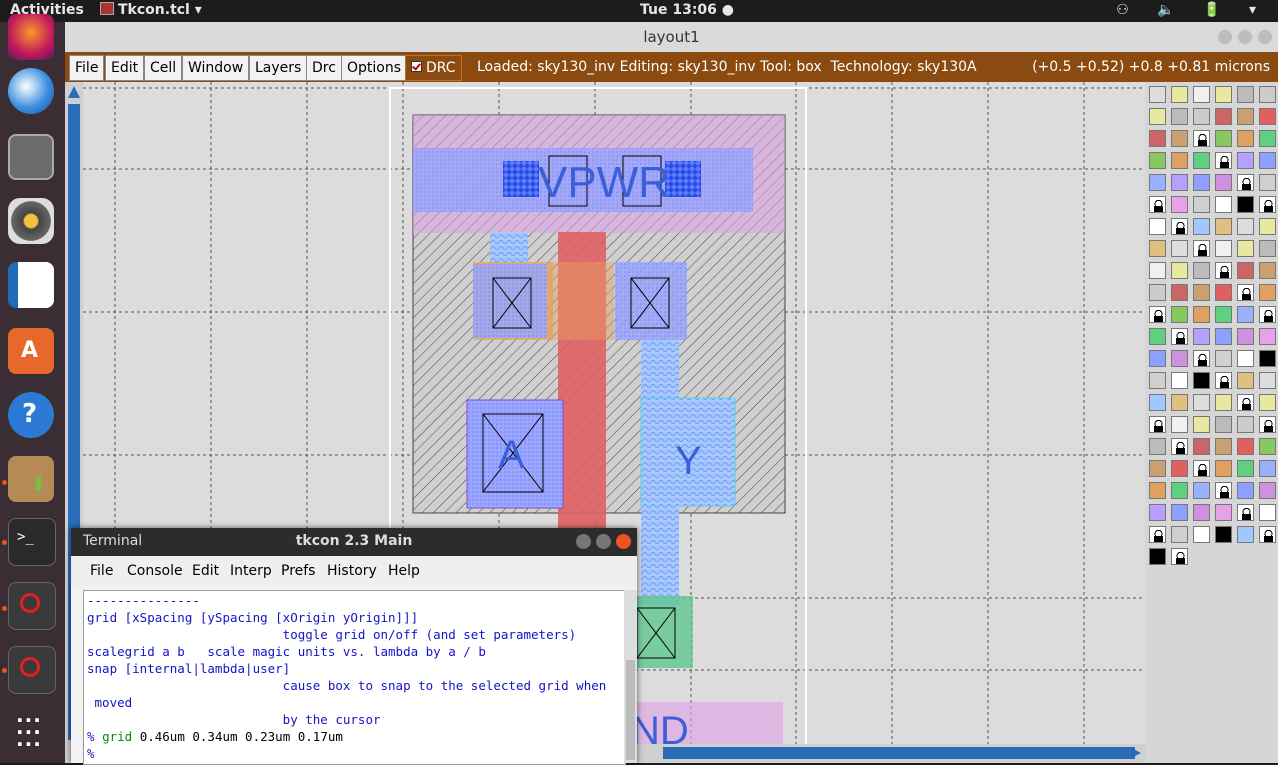 The height and width of the screenshot is (765, 1278). I want to click on console-scroll-thumb, so click(630, 710).